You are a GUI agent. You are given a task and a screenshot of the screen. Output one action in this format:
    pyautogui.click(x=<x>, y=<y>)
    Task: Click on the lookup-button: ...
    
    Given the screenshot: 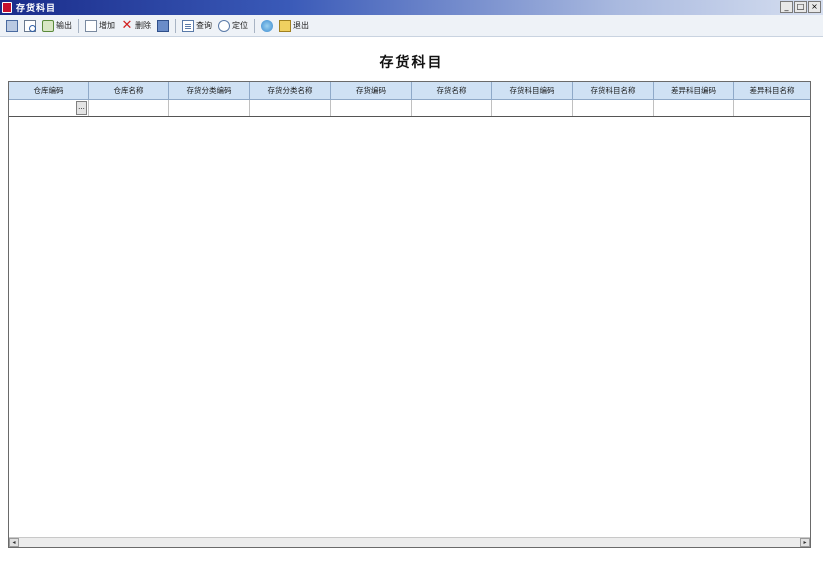 What is the action you would take?
    pyautogui.click(x=81, y=108)
    